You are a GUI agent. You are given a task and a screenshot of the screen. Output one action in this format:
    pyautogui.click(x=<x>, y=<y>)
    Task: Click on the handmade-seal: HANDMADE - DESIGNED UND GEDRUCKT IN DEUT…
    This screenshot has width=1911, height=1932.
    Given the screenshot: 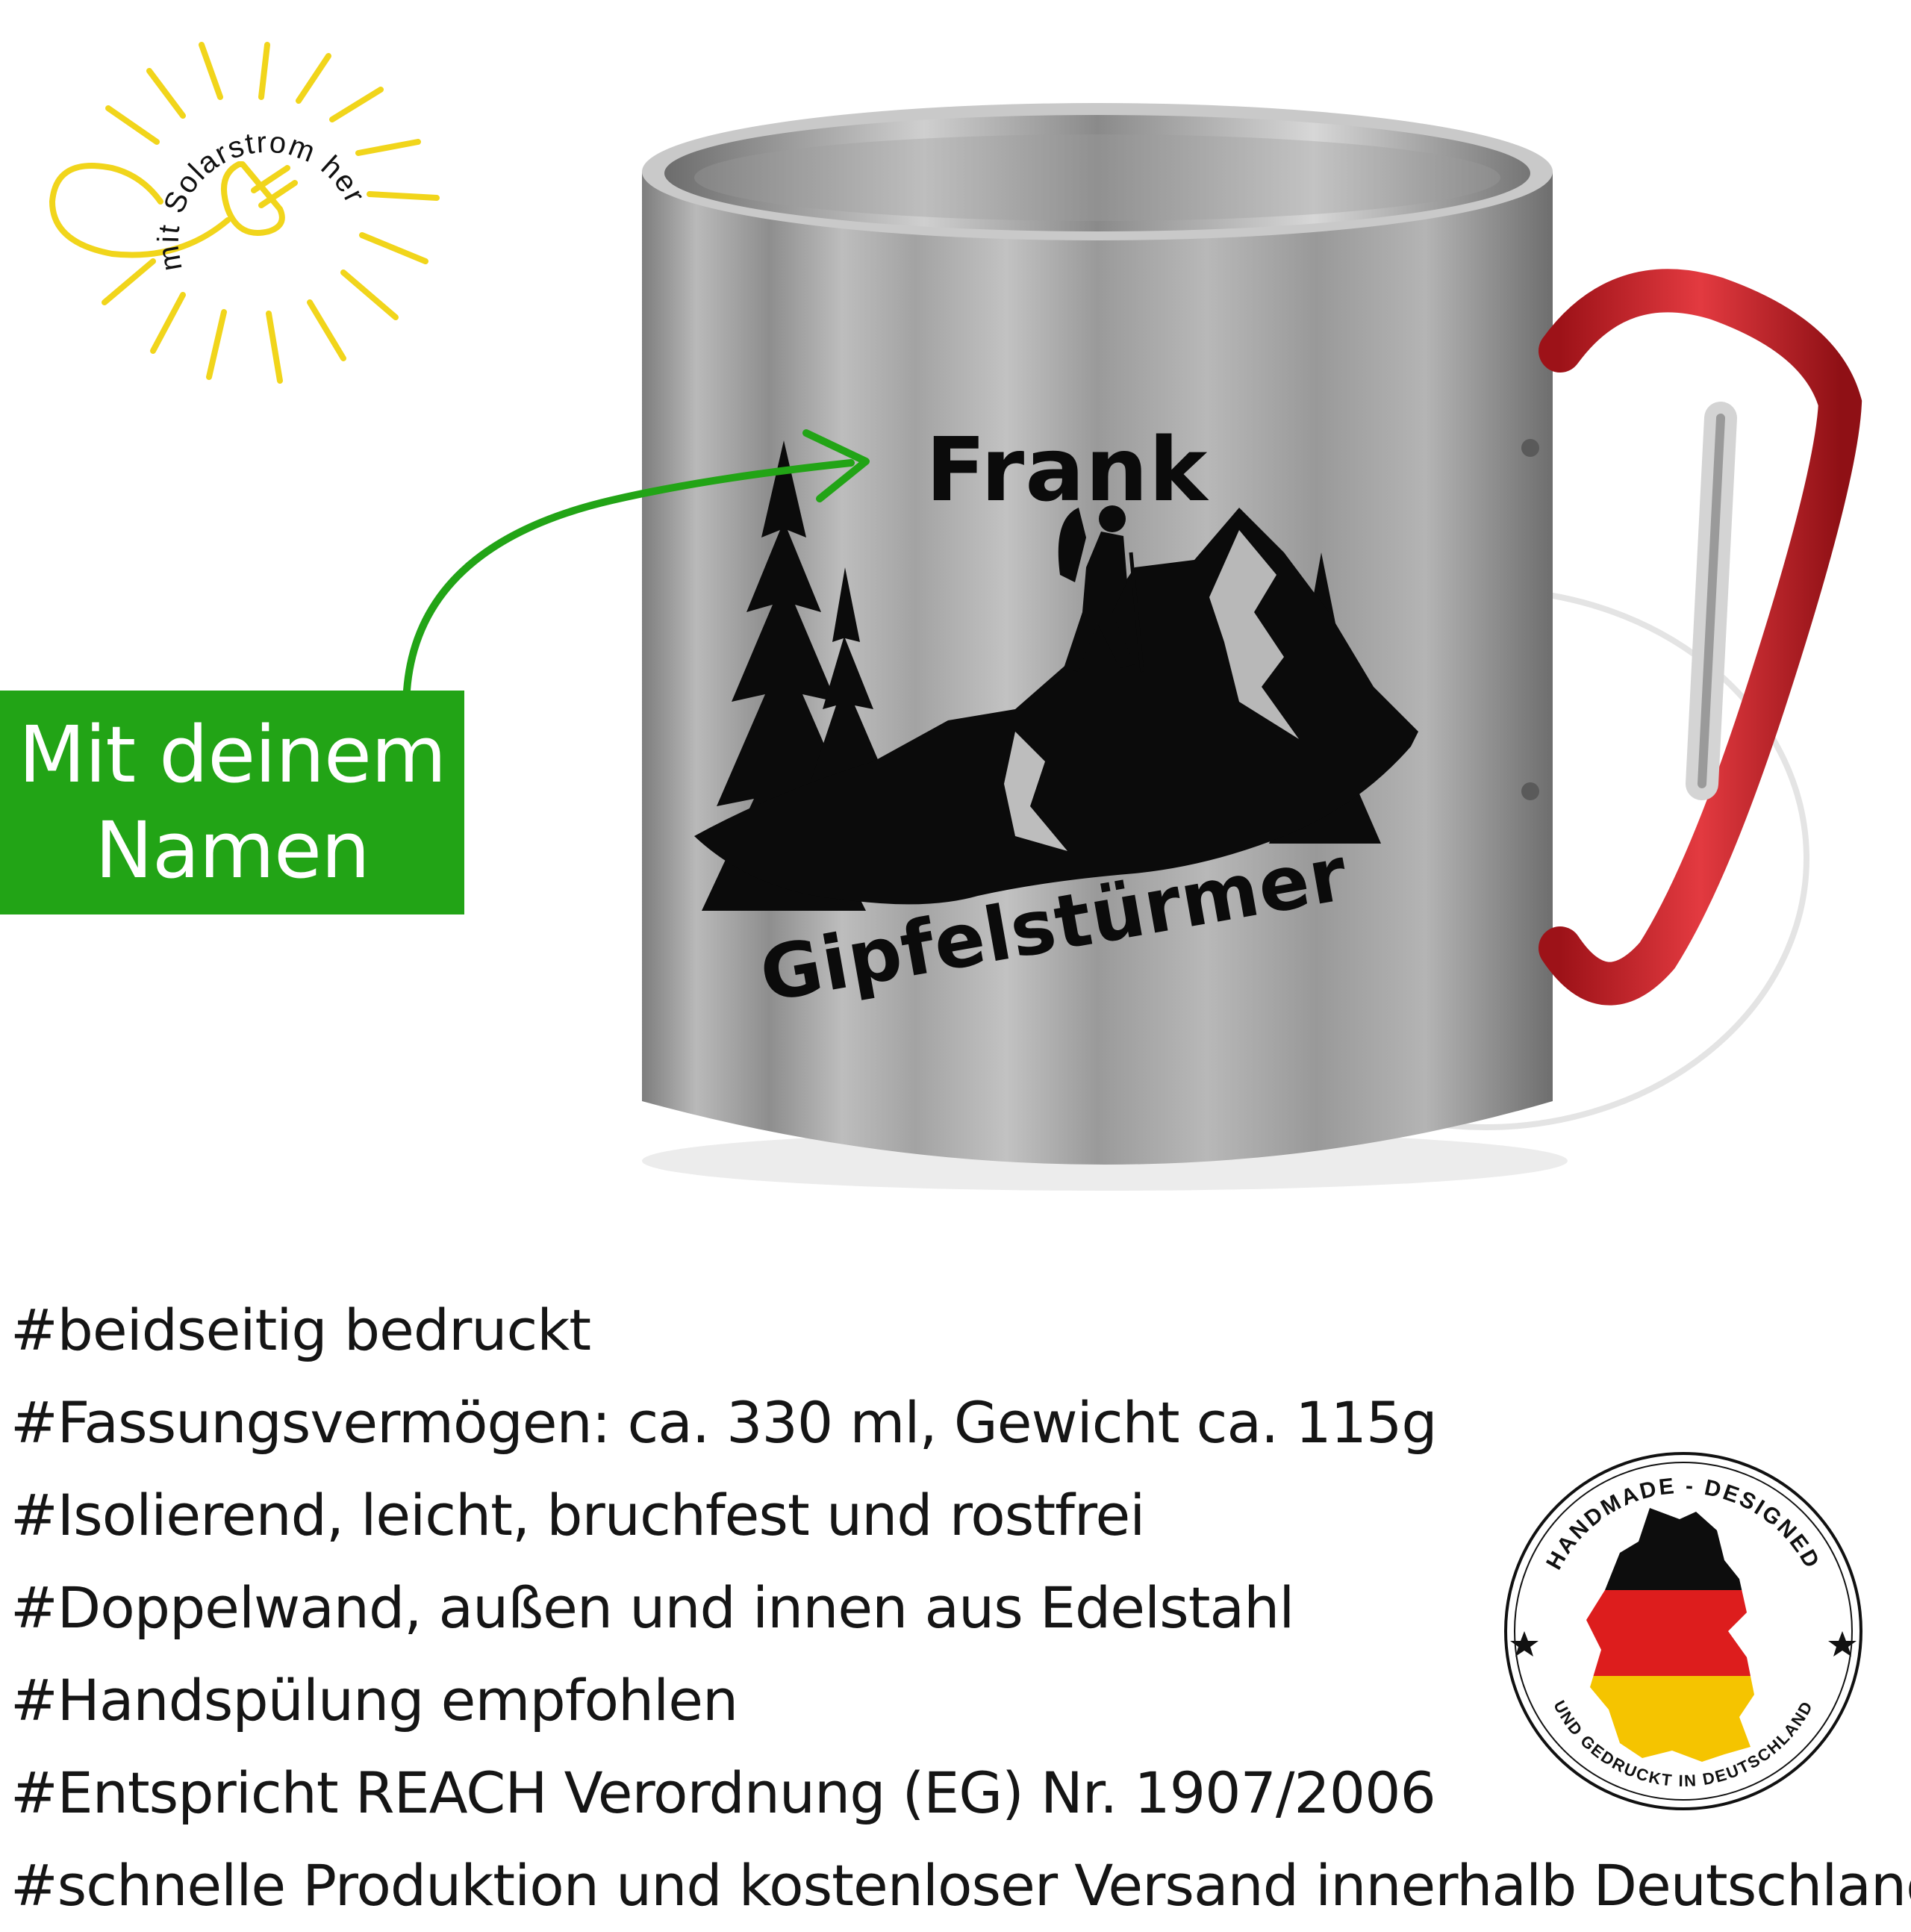 What is the action you would take?
    pyautogui.click(x=1683, y=1631)
    